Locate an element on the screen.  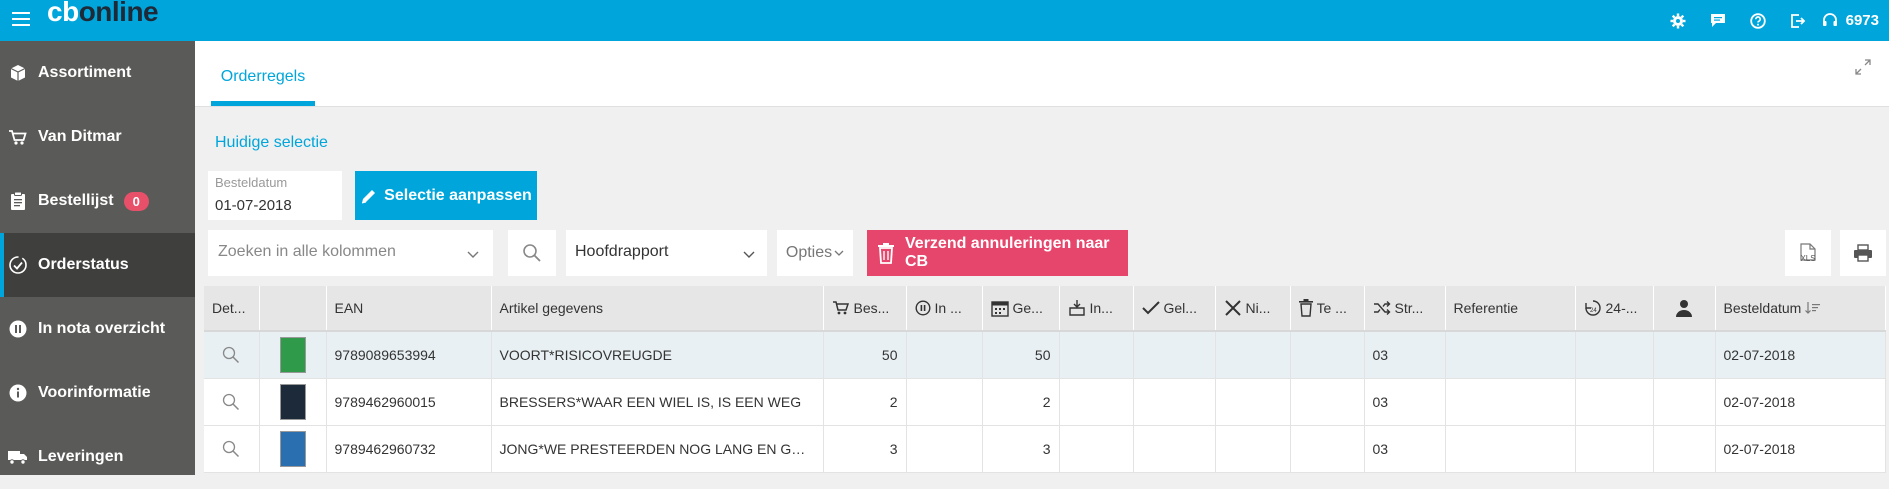
adjust-selection-button: Selectie aanpassen is located at coordinates (446, 195).